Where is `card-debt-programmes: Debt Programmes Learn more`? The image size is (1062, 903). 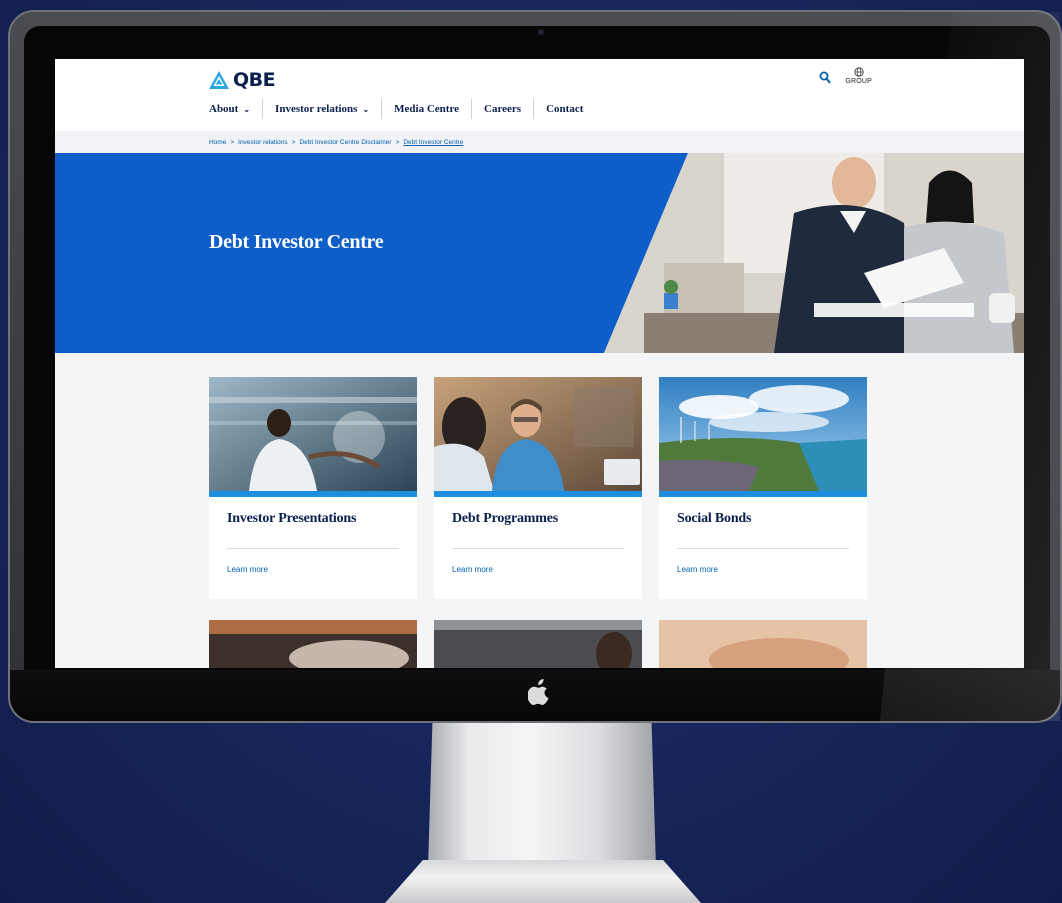
card-debt-programmes: Debt Programmes Learn more is located at coordinates (538, 488).